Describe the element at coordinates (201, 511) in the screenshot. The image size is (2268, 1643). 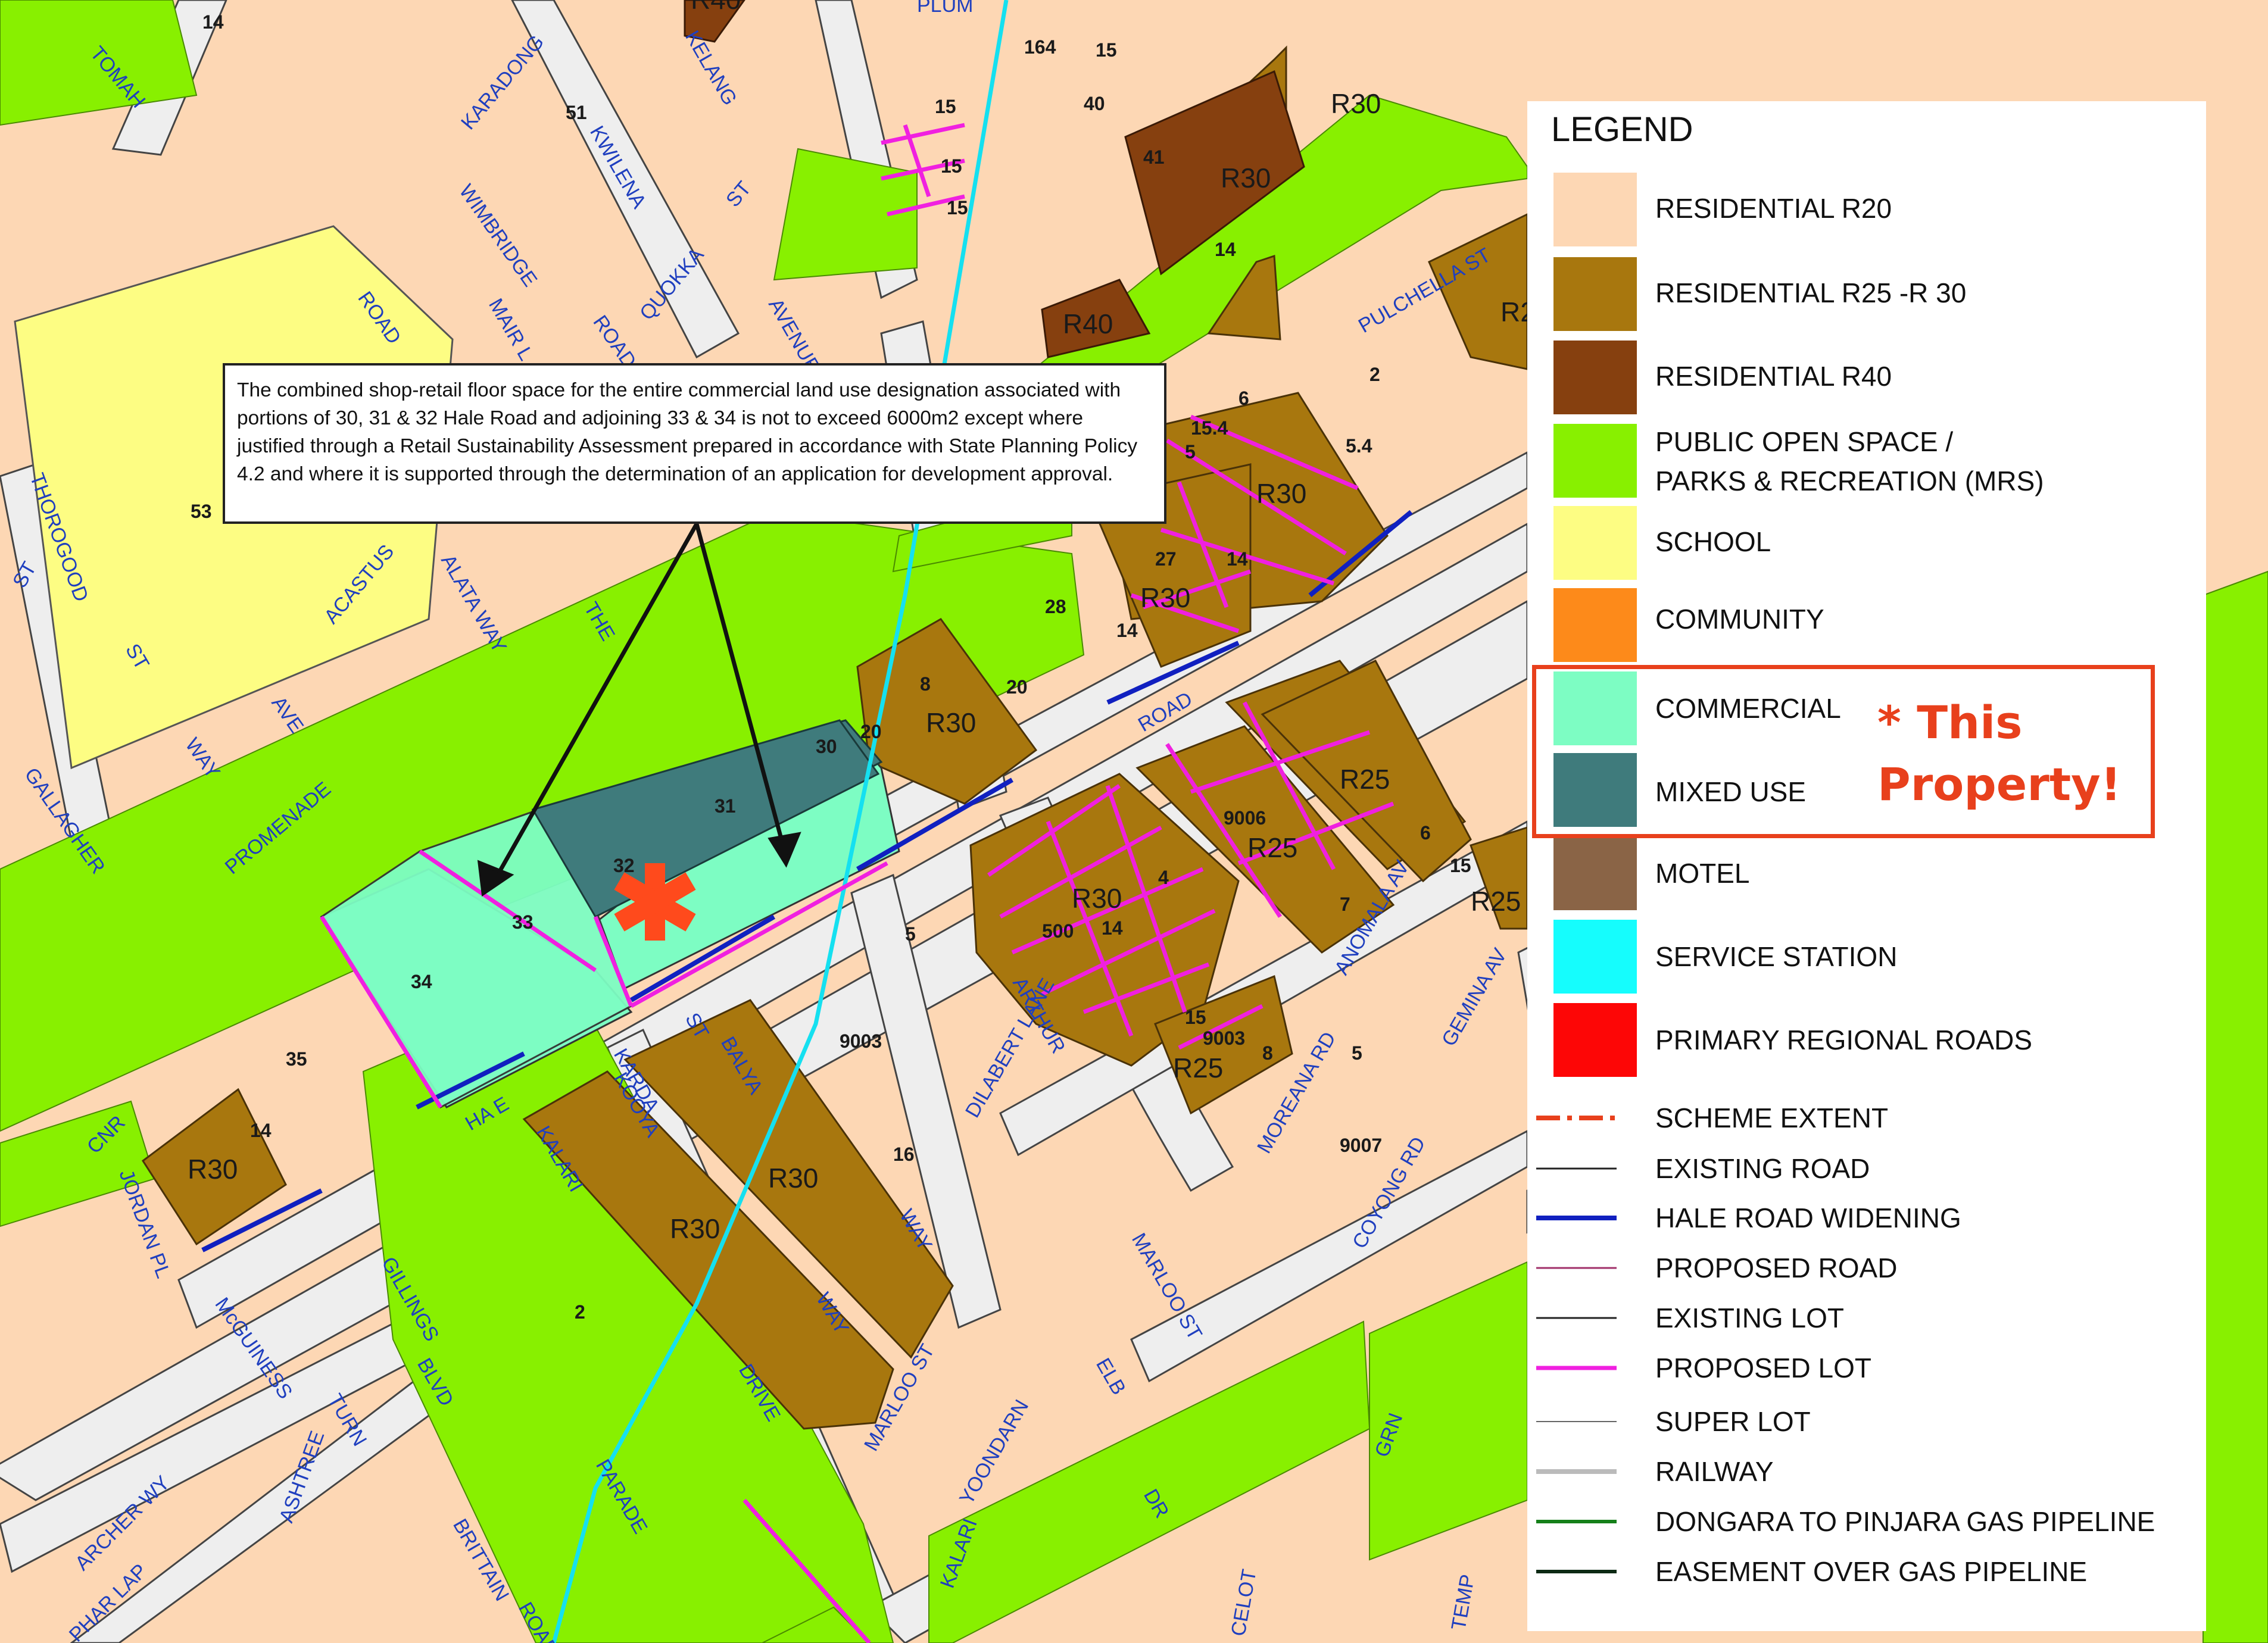
I see `lot-number: 53` at that location.